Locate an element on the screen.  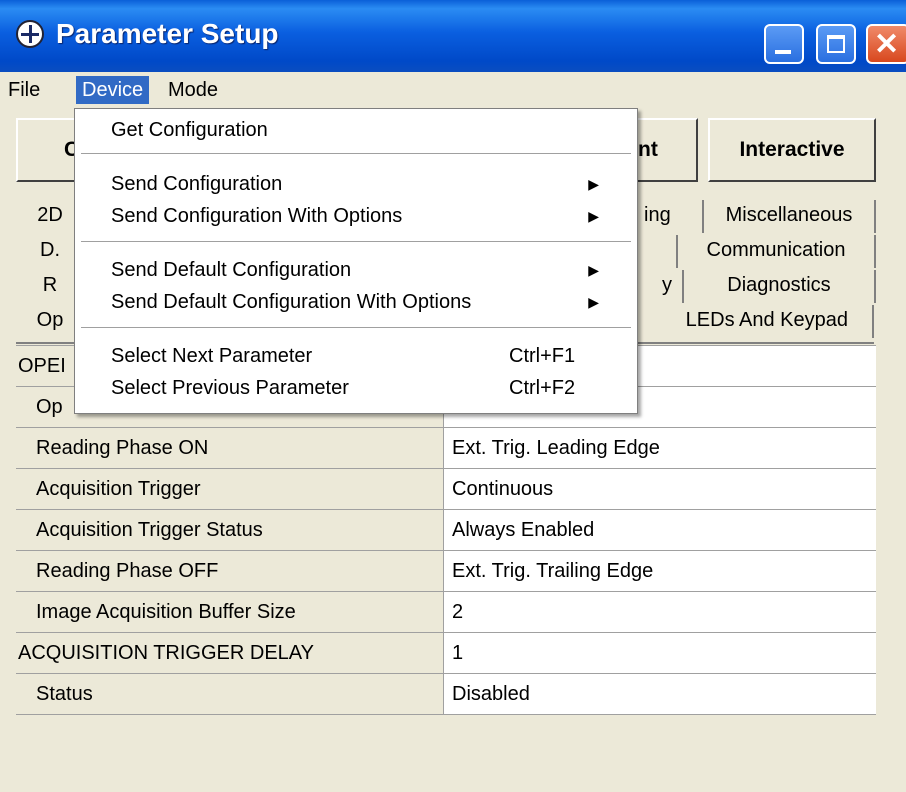
interactive-button: Interactive is located at coordinates (792, 150).